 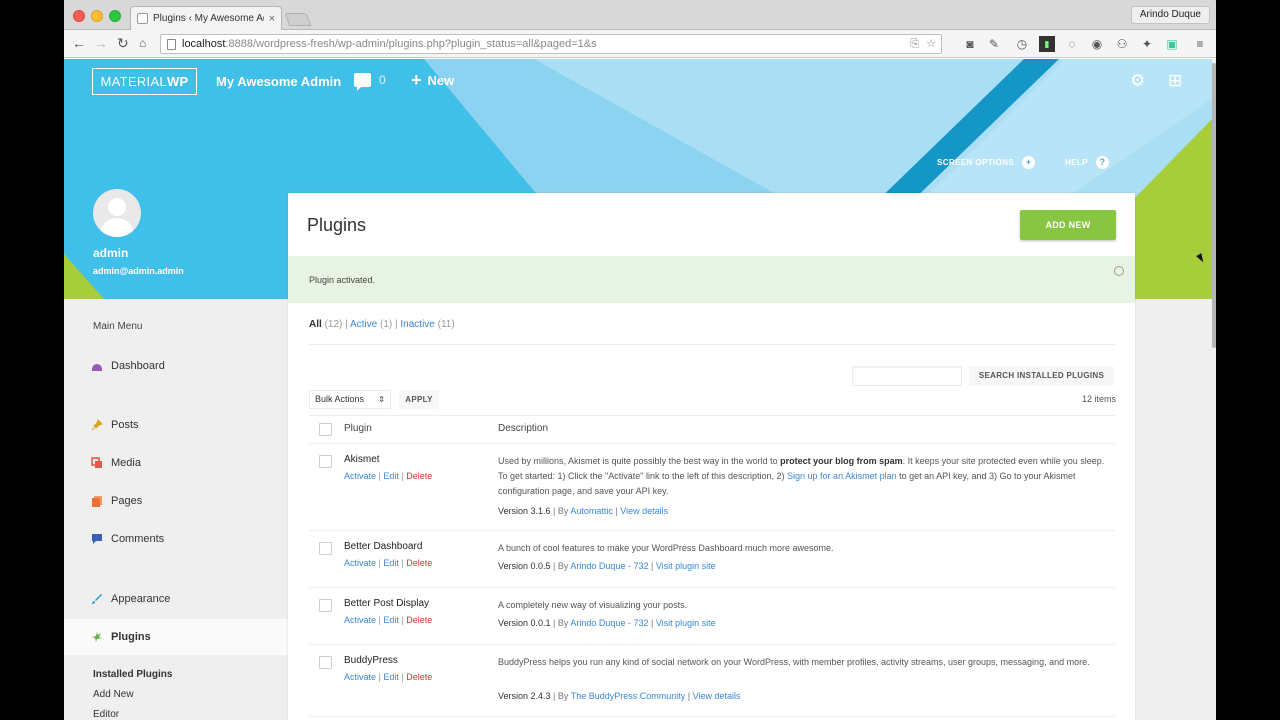 I want to click on robot-extension-icon: ⚇, so click(x=1122, y=44).